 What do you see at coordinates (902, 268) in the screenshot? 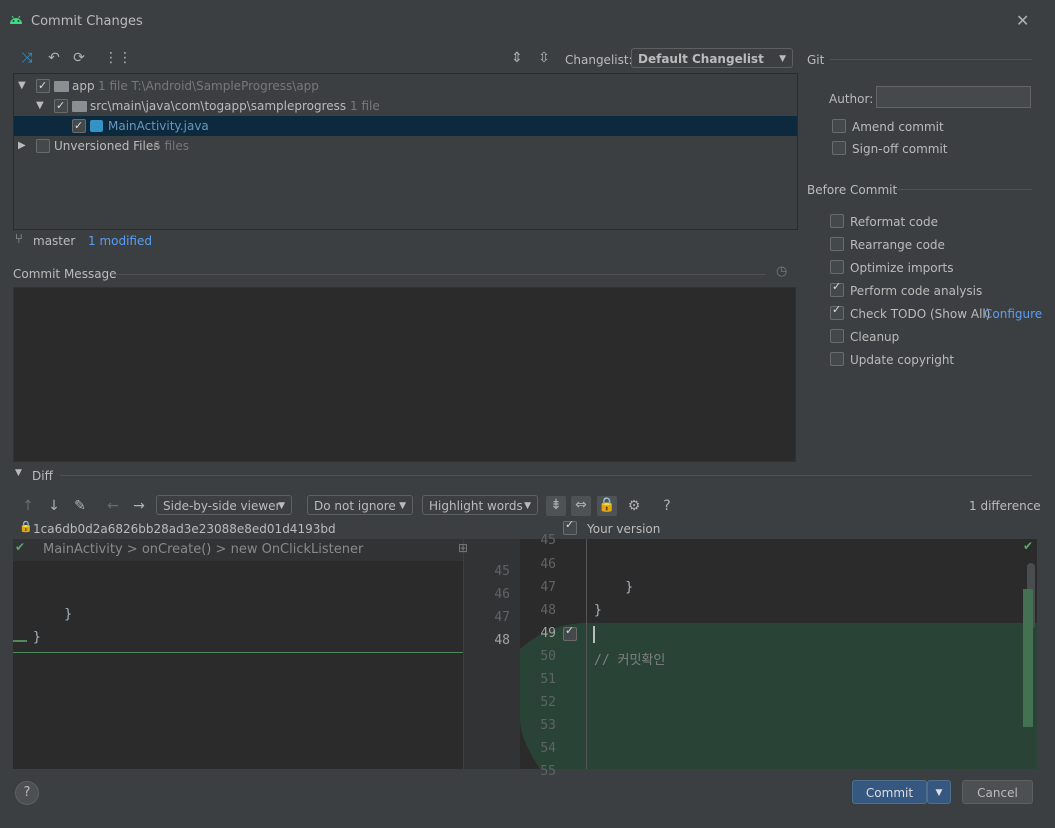
I see `optimize-imports-label: Optimize imports` at bounding box center [902, 268].